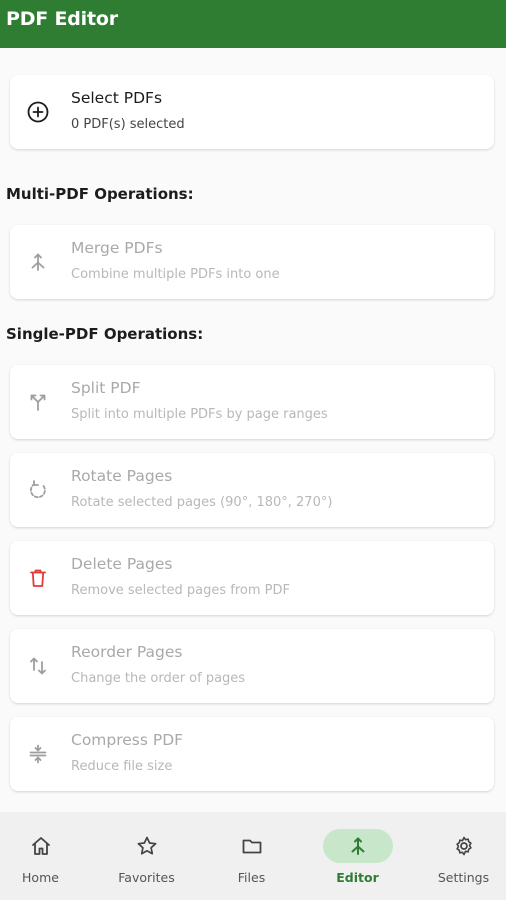 Image resolution: width=506 pixels, height=900 pixels. Describe the element at coordinates (38, 754) in the screenshot. I see `compress-icon` at that location.